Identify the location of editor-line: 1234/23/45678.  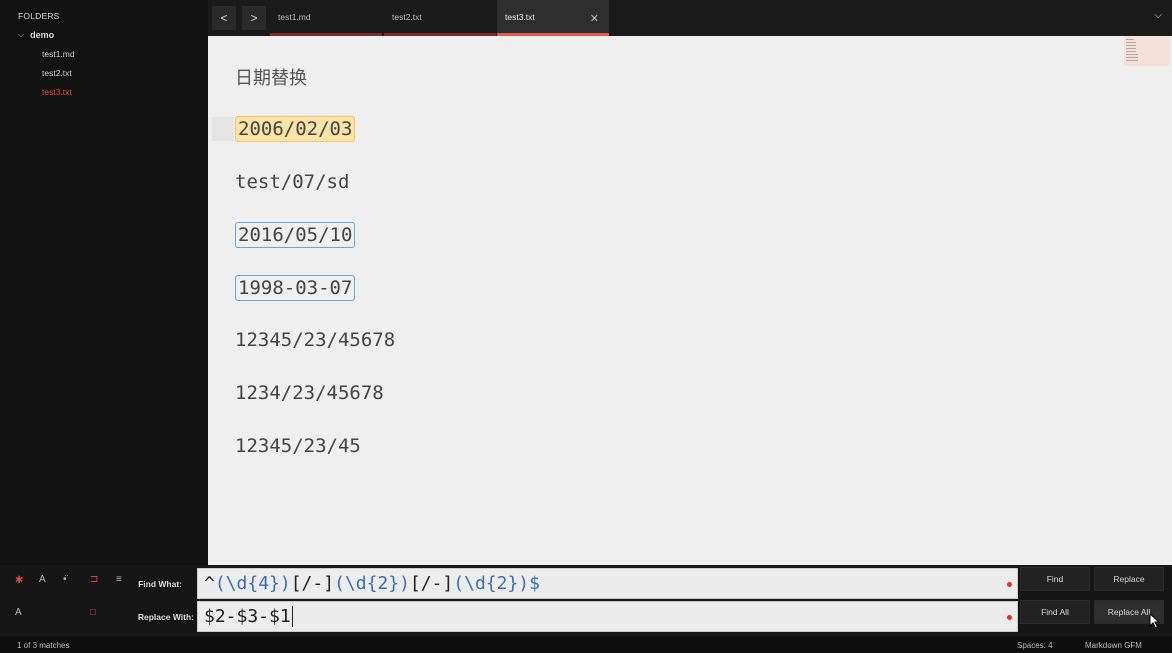
(309, 393).